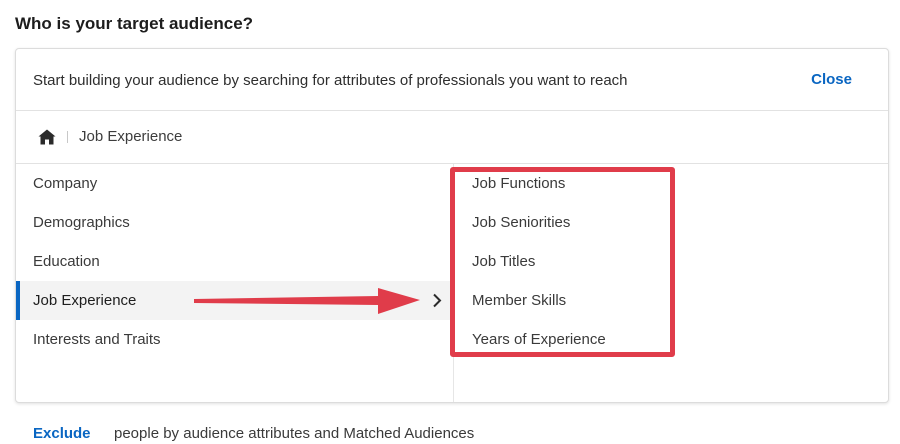 The image size is (900, 444). What do you see at coordinates (235, 222) in the screenshot?
I see `category-item-demographics: Demographics` at bounding box center [235, 222].